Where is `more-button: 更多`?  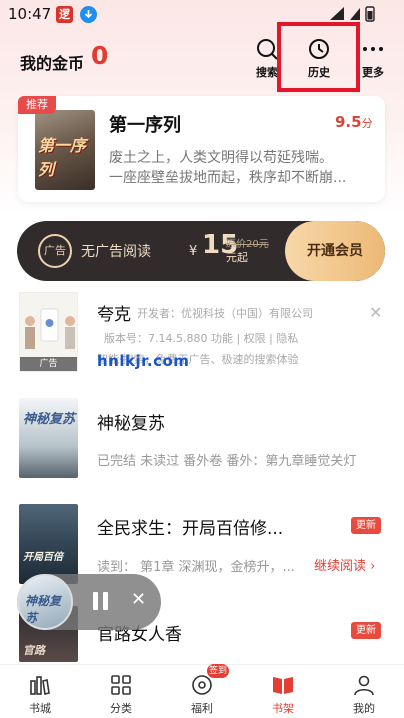 more-button: 更多 is located at coordinates (373, 60).